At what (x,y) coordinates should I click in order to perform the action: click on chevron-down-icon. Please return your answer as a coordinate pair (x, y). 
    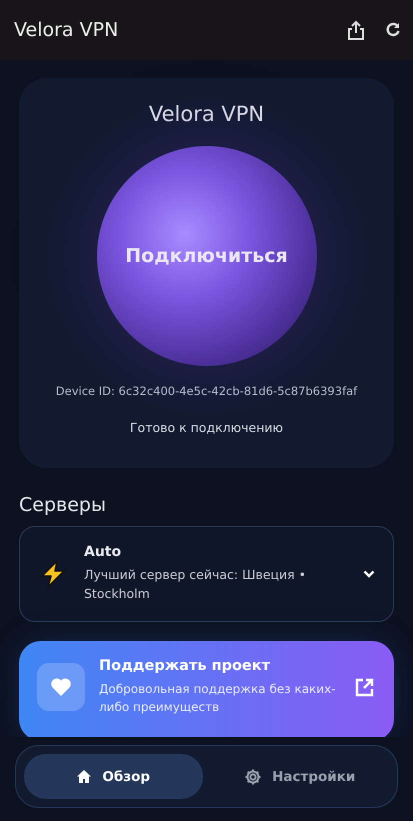
    Looking at the image, I should click on (369, 574).